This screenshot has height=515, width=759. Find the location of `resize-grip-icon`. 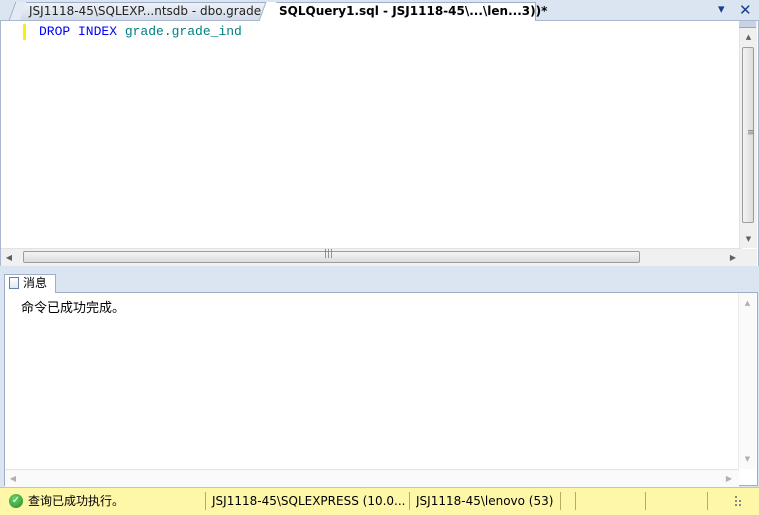

resize-grip-icon is located at coordinates (739, 501).